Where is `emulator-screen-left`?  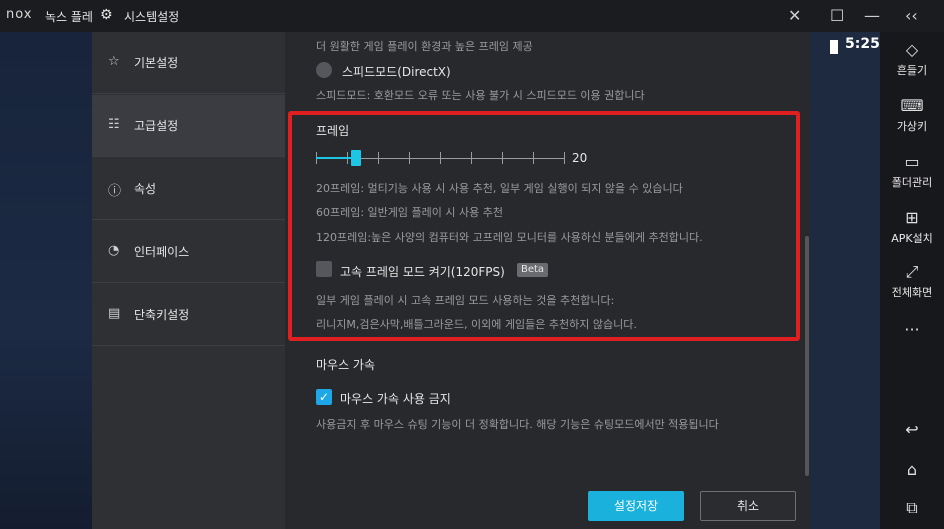 emulator-screen-left is located at coordinates (46, 280).